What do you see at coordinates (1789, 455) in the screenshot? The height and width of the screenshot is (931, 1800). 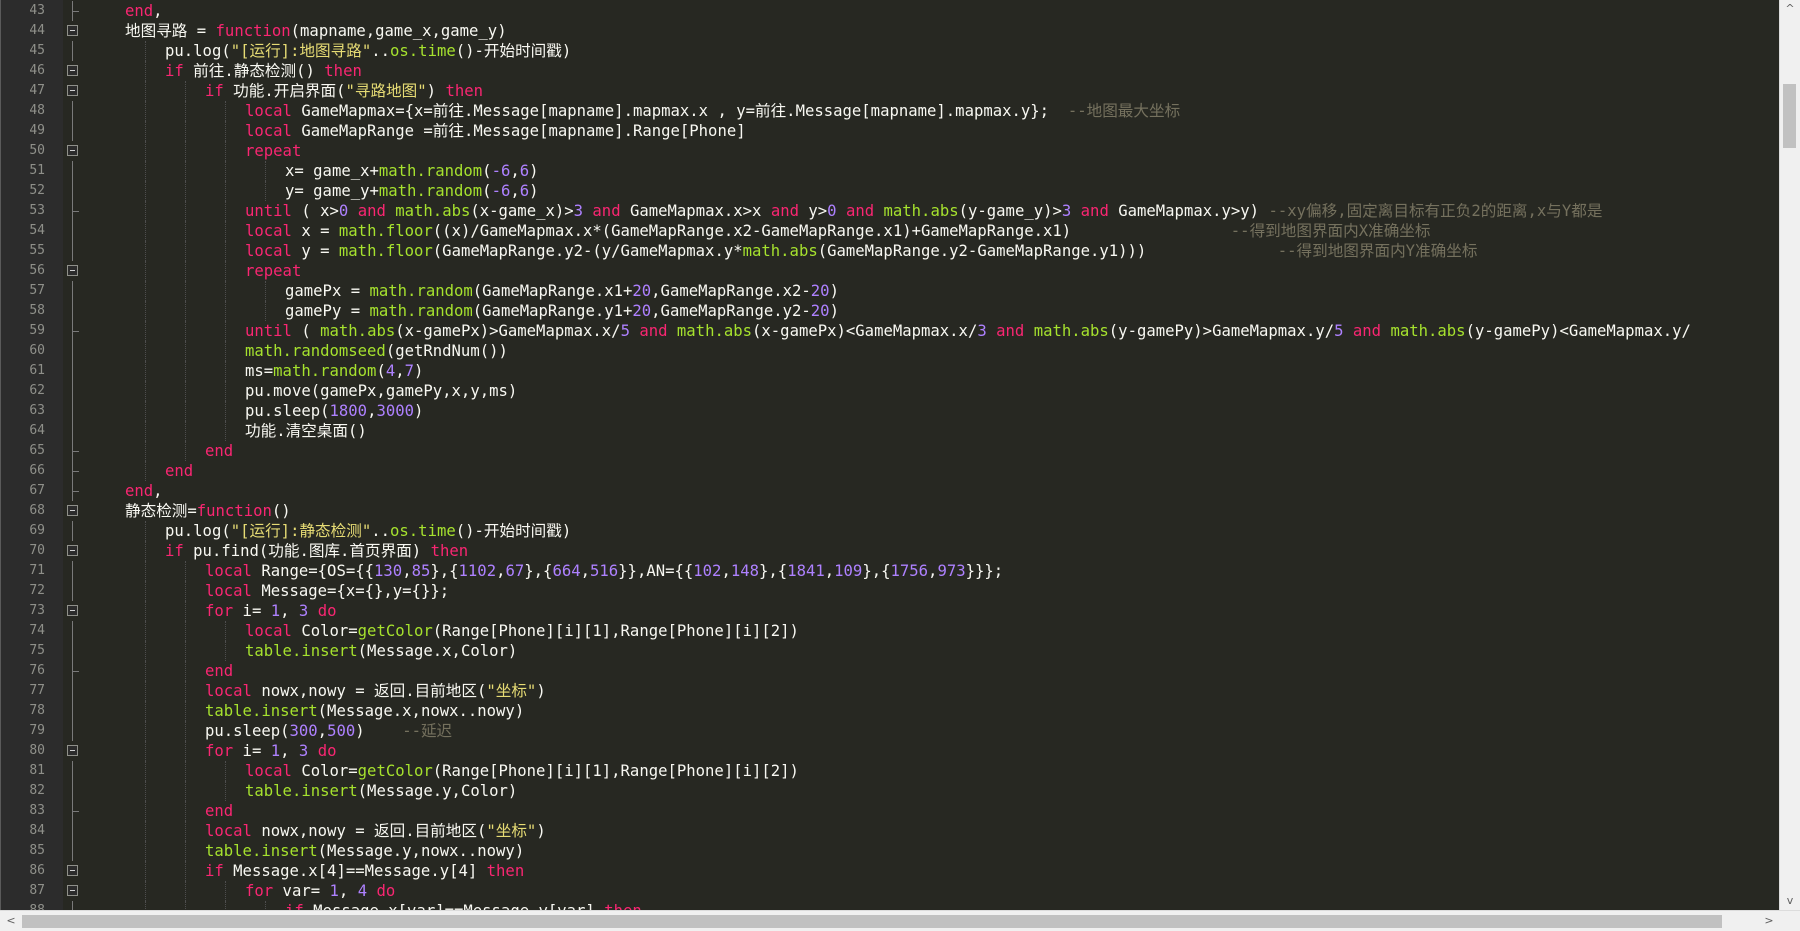 I see `vertical-scrollbar: ^ v` at bounding box center [1789, 455].